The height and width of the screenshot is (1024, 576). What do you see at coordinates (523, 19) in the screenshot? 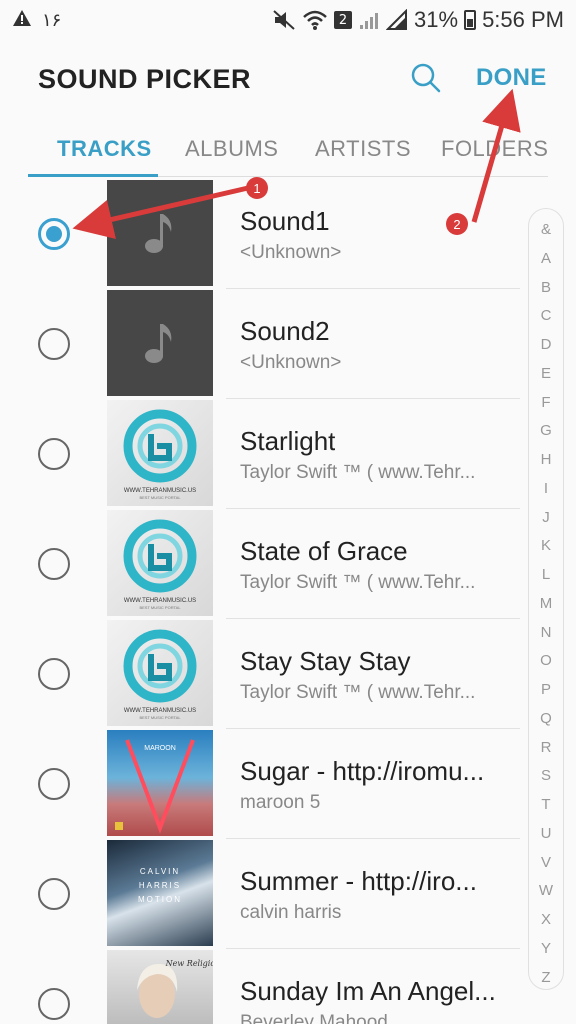
I see `clock: 5:56 PM` at bounding box center [523, 19].